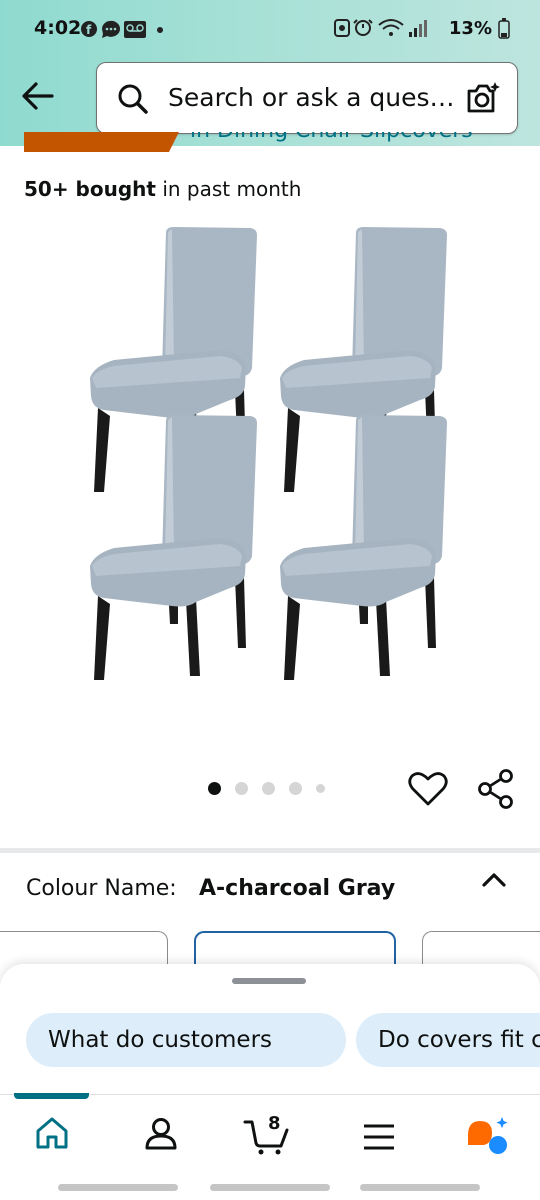 Image resolution: width=540 pixels, height=1200 pixels. What do you see at coordinates (494, 880) in the screenshot?
I see `chevron-up-icon` at bounding box center [494, 880].